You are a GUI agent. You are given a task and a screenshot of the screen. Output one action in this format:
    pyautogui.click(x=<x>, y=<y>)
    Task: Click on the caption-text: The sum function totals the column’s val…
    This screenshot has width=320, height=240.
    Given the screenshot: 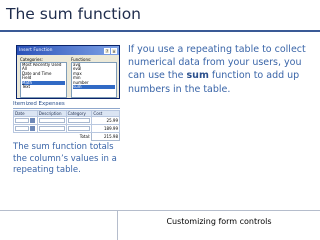 What is the action you would take?
    pyautogui.click(x=65, y=158)
    